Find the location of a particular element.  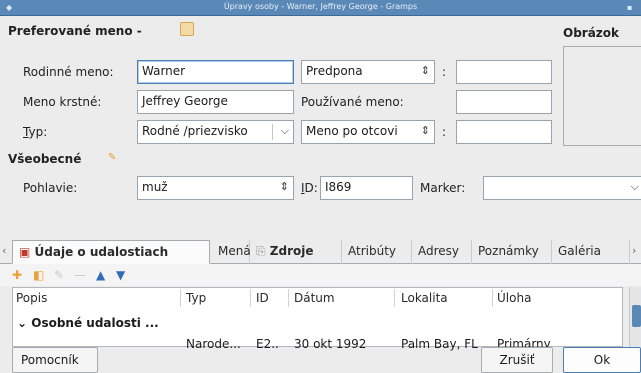

tab-addresses: Adresy is located at coordinates (442, 252).